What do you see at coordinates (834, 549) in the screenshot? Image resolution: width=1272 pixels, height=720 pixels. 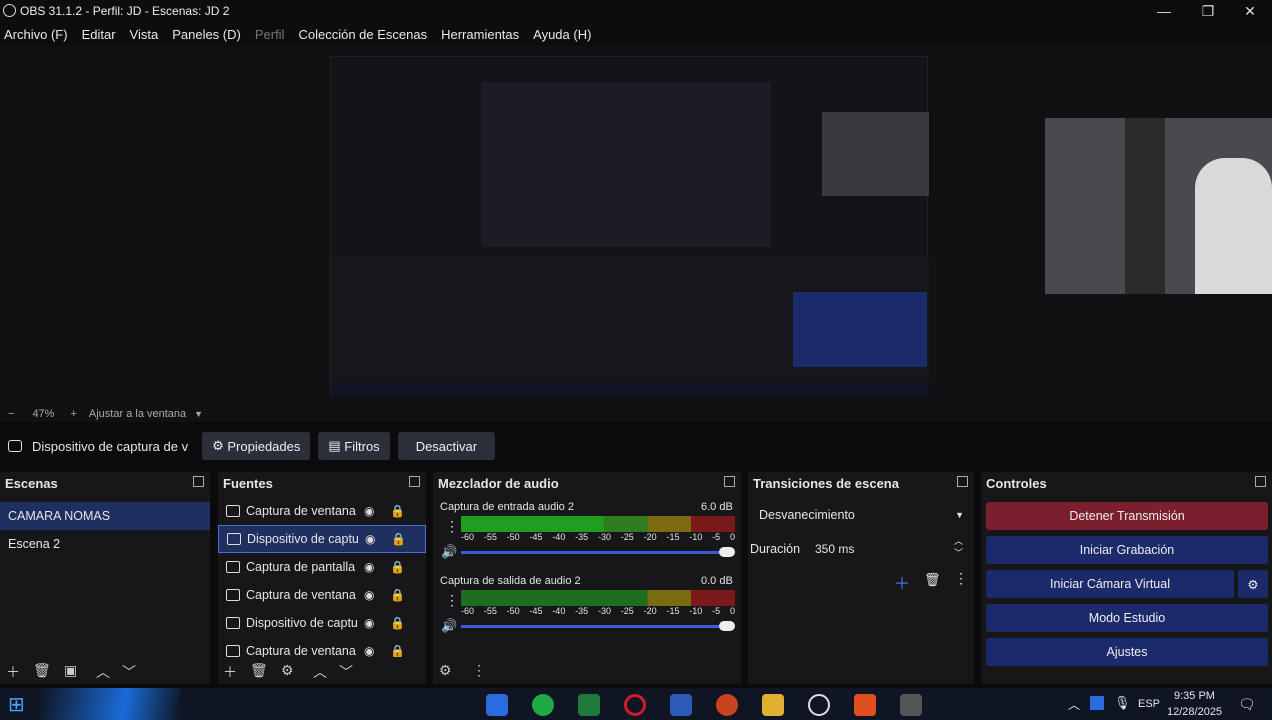 I see `duration-input: 350 ms` at bounding box center [834, 549].